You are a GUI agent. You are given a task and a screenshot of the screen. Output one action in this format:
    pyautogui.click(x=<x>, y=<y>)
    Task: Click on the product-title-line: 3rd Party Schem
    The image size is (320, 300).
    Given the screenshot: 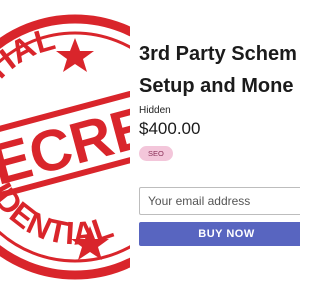 What is the action you would take?
    pyautogui.click(x=218, y=54)
    